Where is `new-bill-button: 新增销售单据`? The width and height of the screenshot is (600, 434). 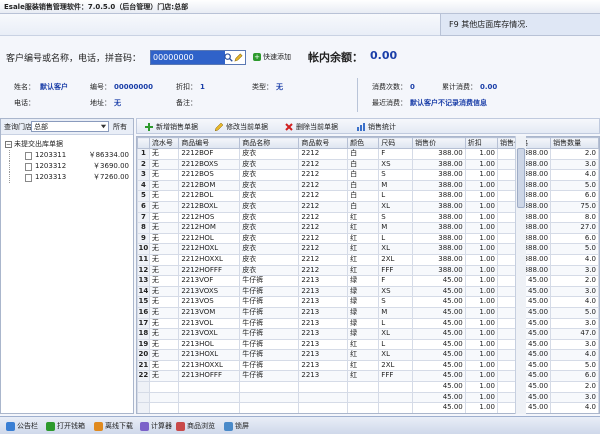
new-bill-button: 新增销售单据 is located at coordinates (171, 127).